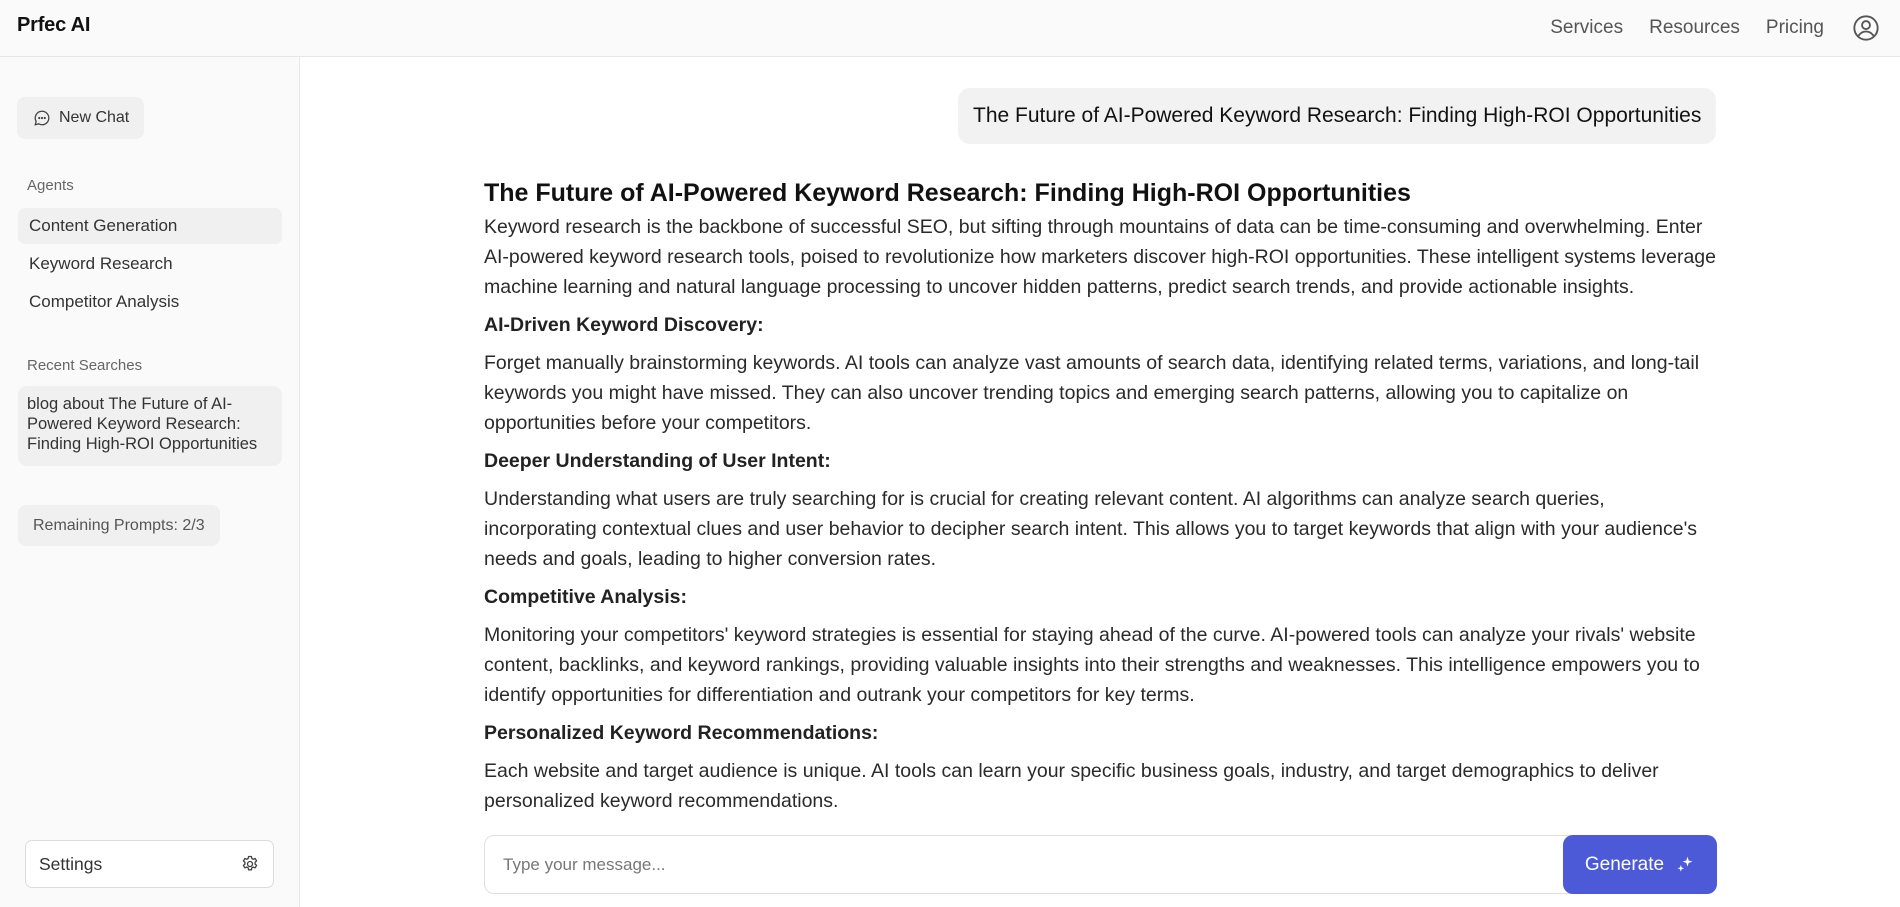 This screenshot has height=907, width=1900. I want to click on gear-icon, so click(250, 863).